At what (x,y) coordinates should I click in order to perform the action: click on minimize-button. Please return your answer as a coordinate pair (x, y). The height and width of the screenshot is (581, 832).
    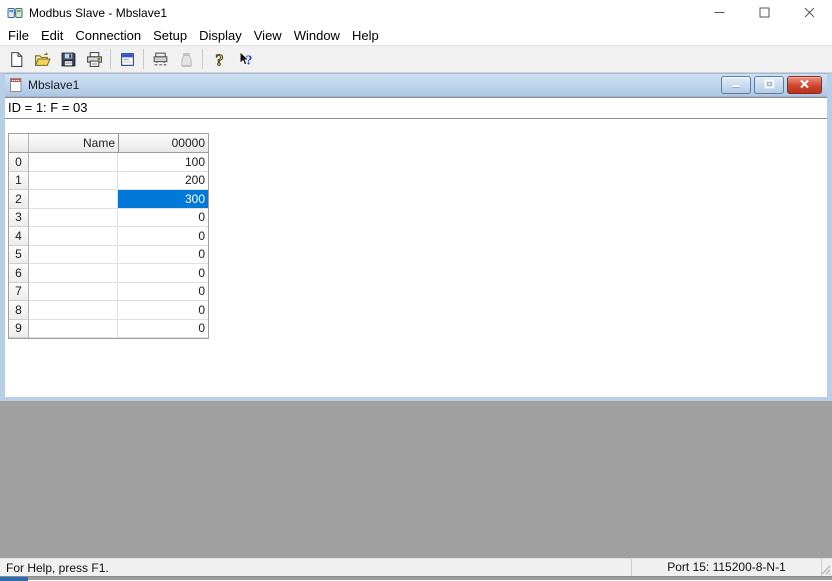
    Looking at the image, I should click on (719, 13).